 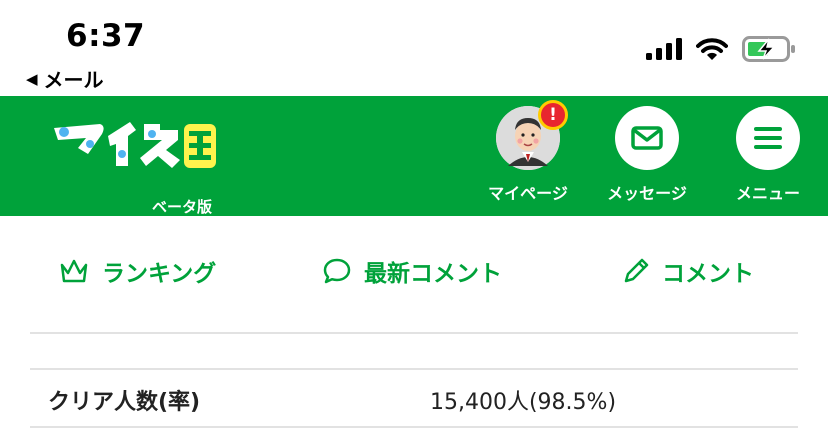 I want to click on tab-latest-comments: 最新コメント, so click(x=412, y=271).